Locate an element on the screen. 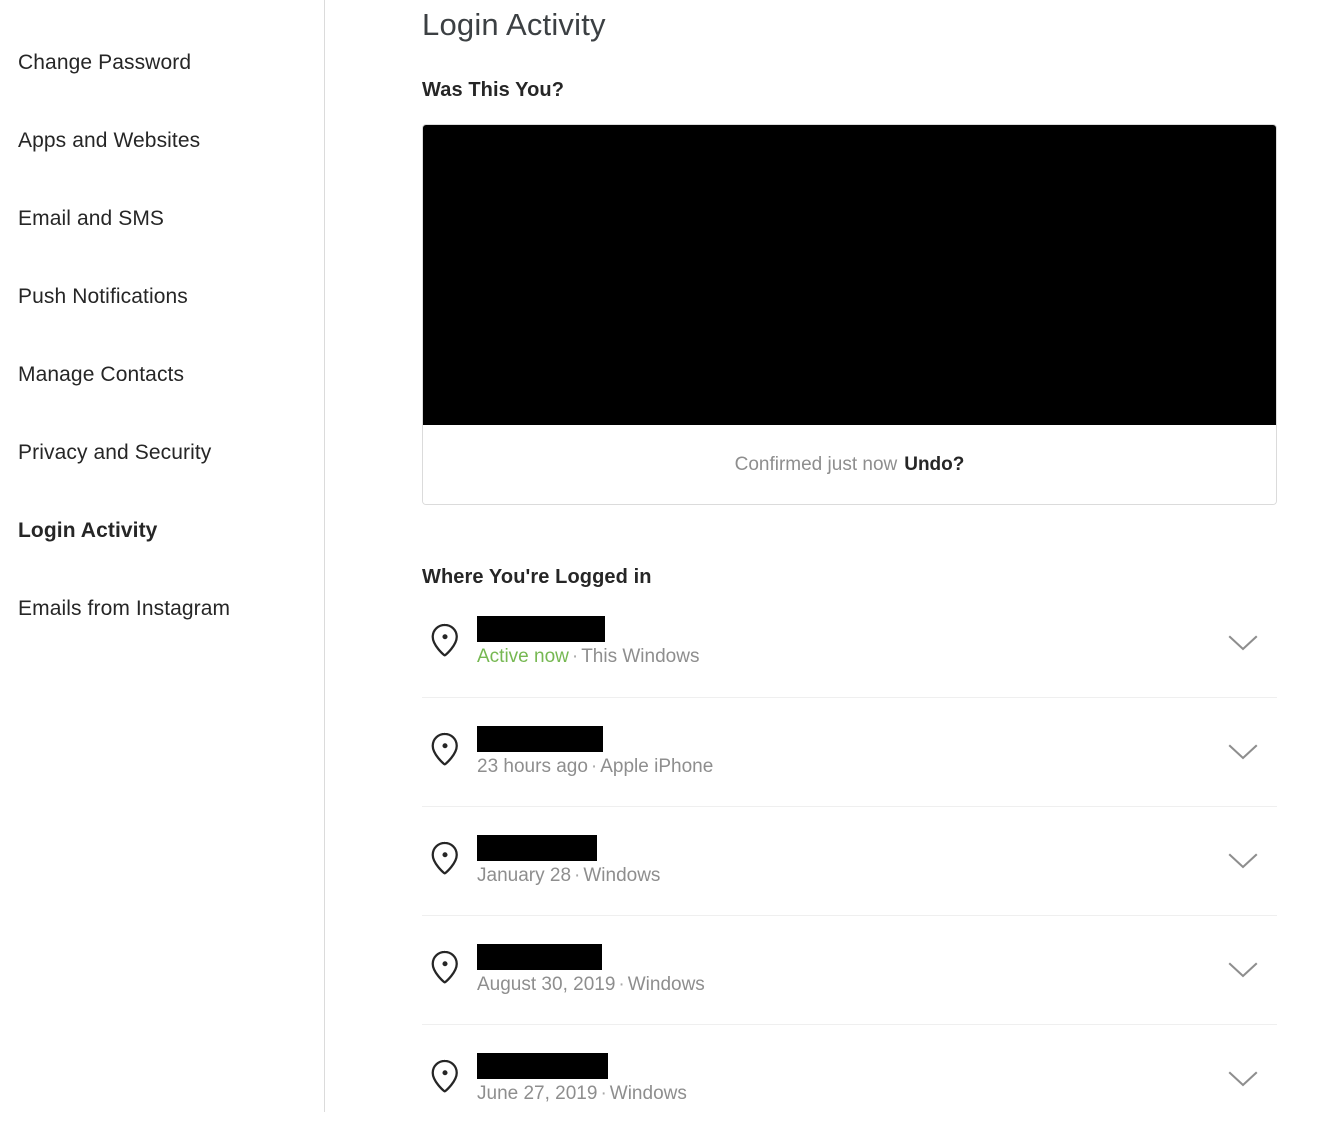 The width and height of the screenshot is (1329, 1124). session-meta: Active now · This Windows is located at coordinates (852, 657).